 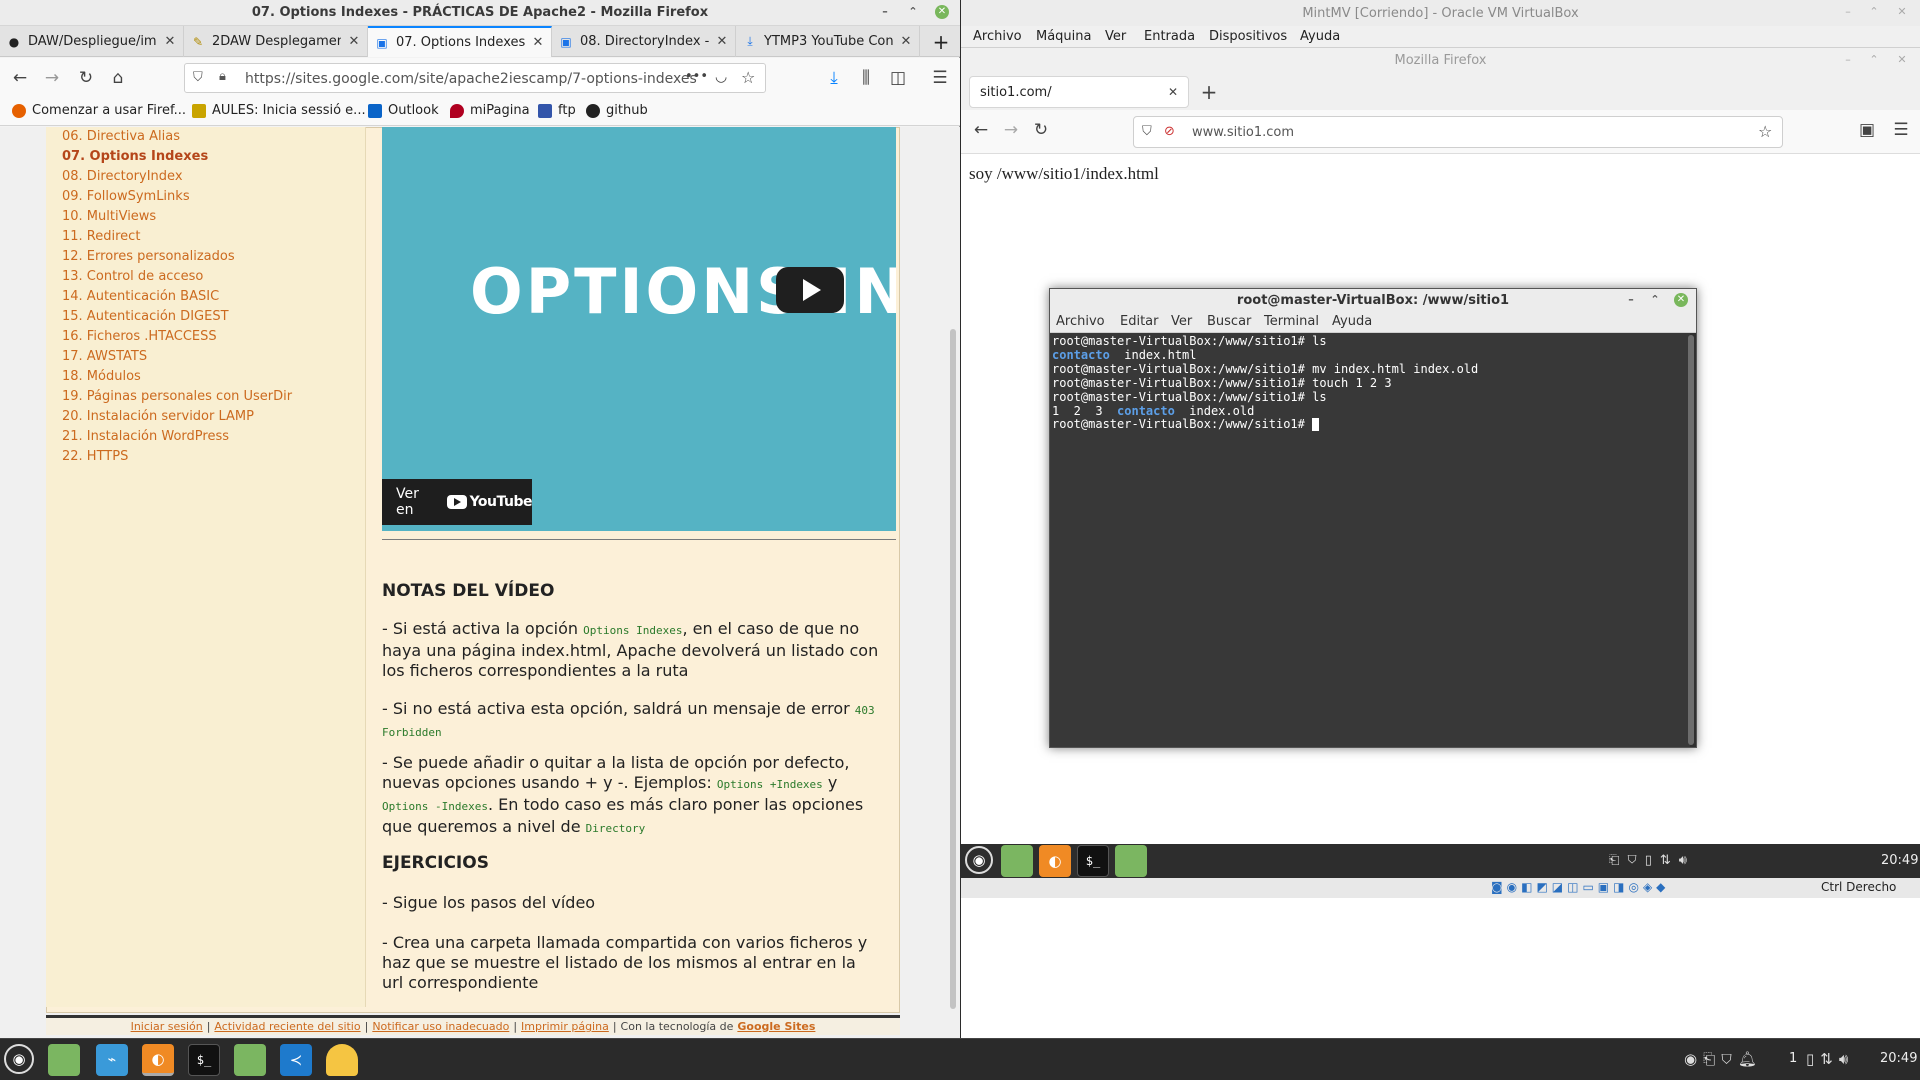 I want to click on tab-directoryindex: ▣ 08. DirectoryIndex - ✕, so click(x=644, y=41).